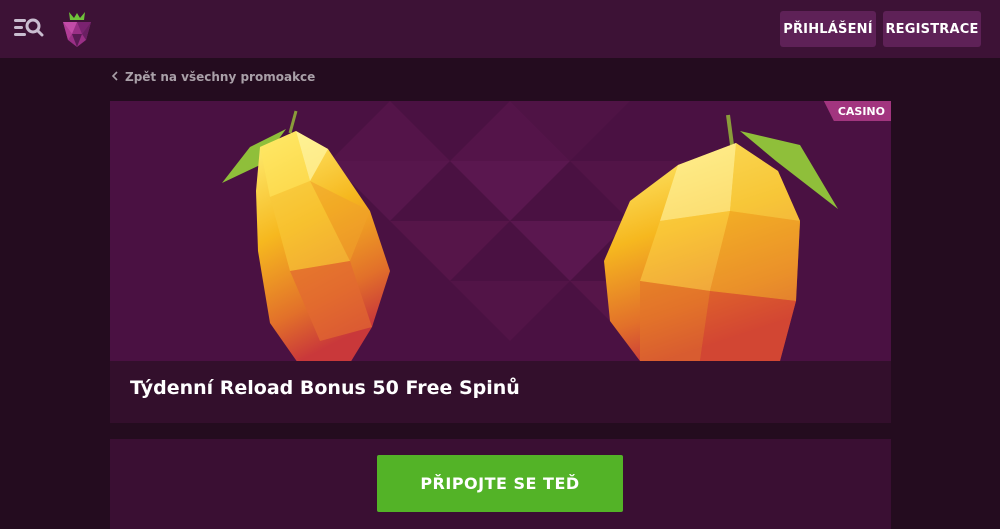  I want to click on join-now-button: PŘIPOJTE SE TEĎ, so click(500, 483).